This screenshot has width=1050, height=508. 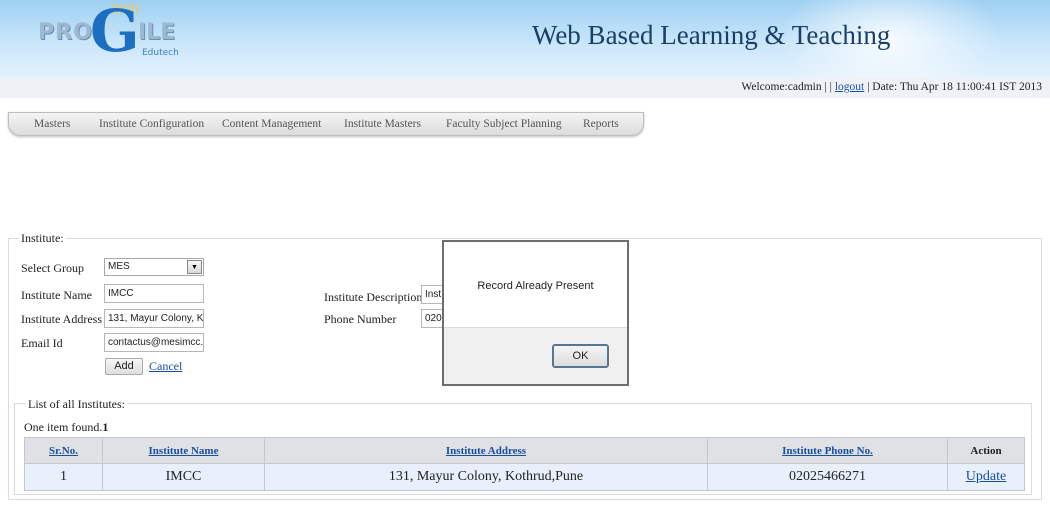 I want to click on add-button: Add, so click(x=124, y=366).